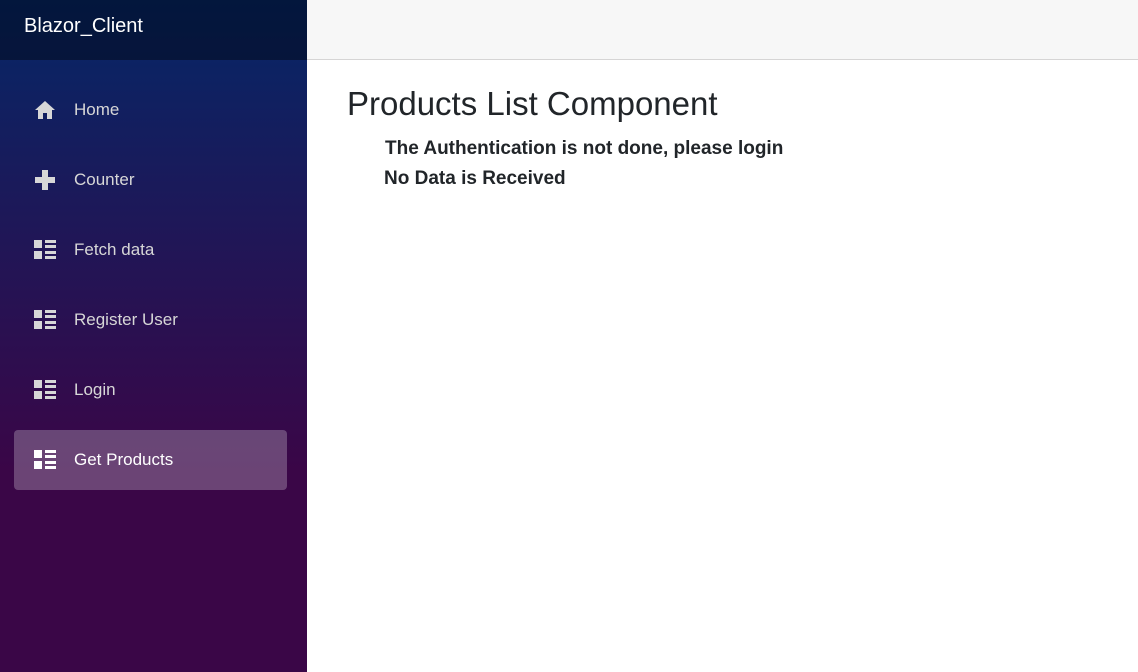  Describe the element at coordinates (97, 109) in the screenshot. I see `sidebar-item-label: Home` at that location.